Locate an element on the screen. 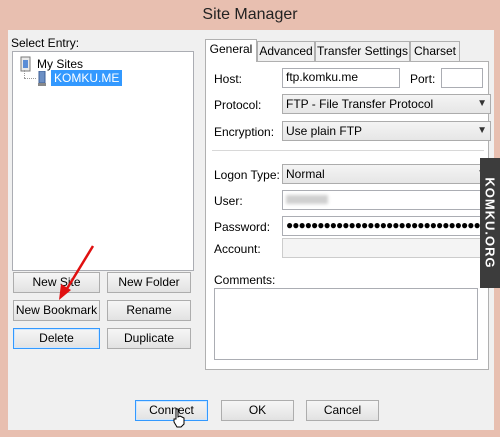 Image resolution: width=500 pixels, height=437 pixels. protocol-label: Protocol: is located at coordinates (238, 105).